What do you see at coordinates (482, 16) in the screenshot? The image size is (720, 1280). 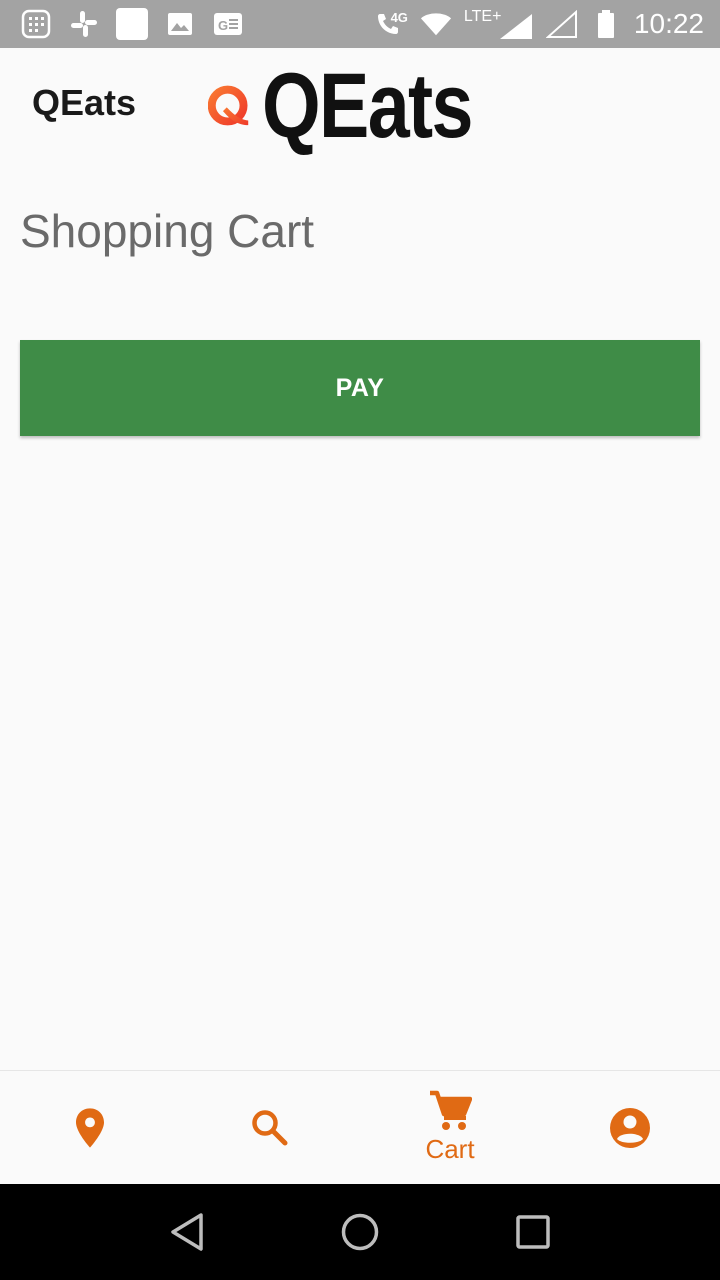 I see `network-lte-label: LTE+` at bounding box center [482, 16].